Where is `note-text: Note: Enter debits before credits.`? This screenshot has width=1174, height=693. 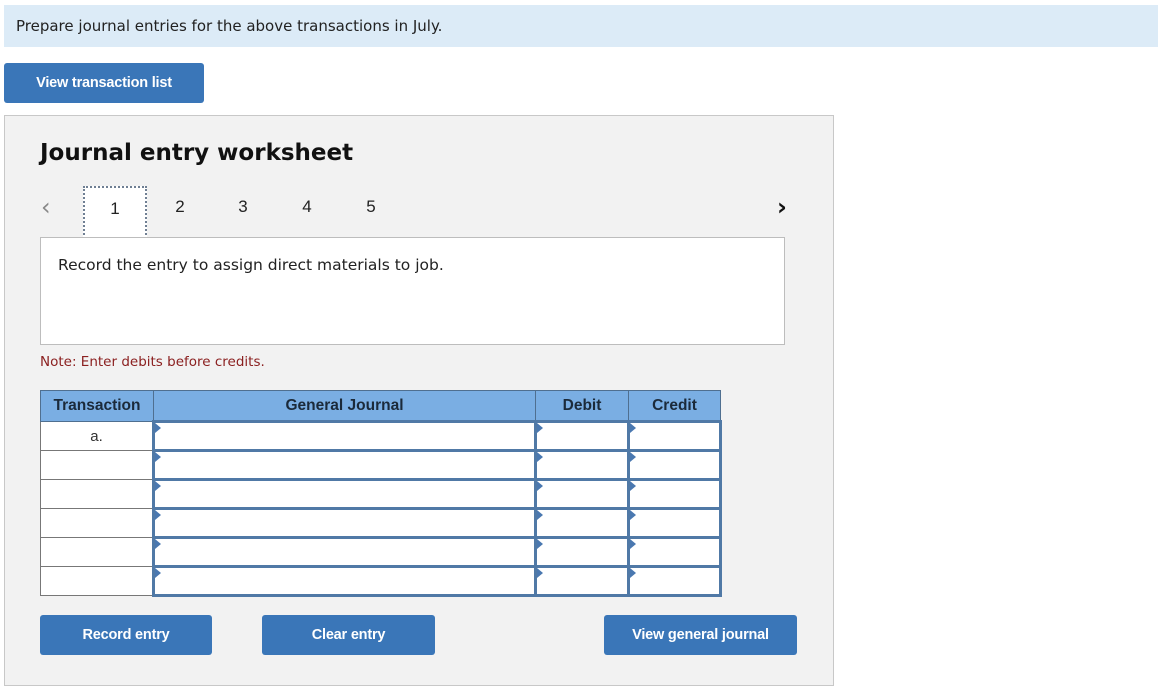
note-text: Note: Enter debits before credits. is located at coordinates (152, 362).